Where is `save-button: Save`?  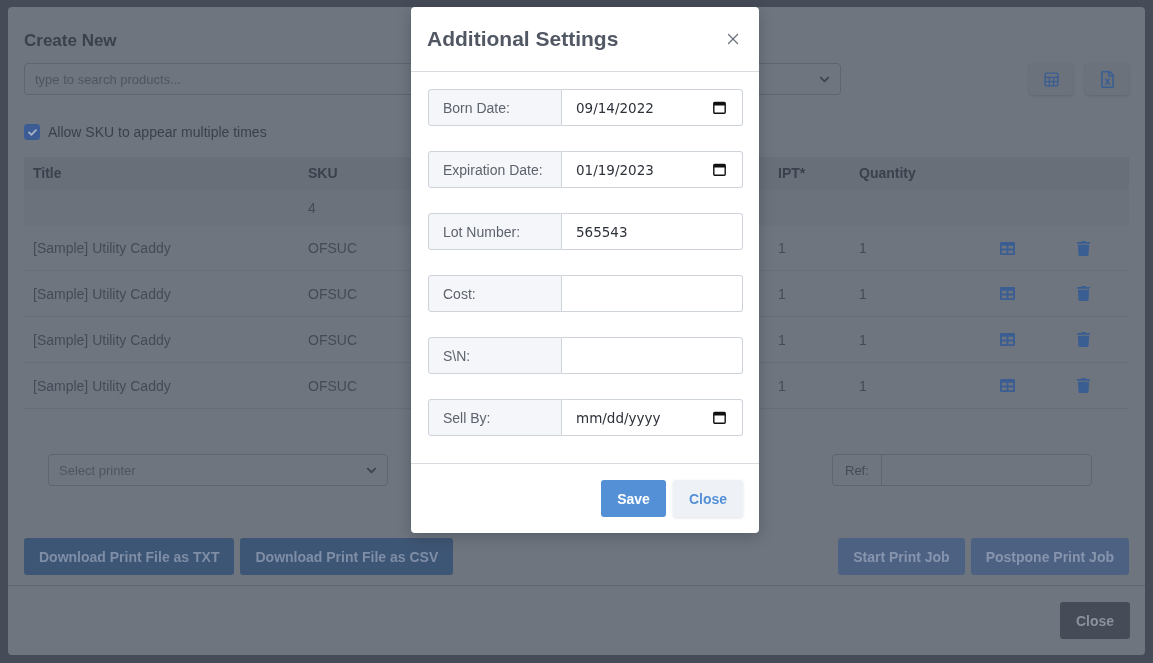
save-button: Save is located at coordinates (633, 498).